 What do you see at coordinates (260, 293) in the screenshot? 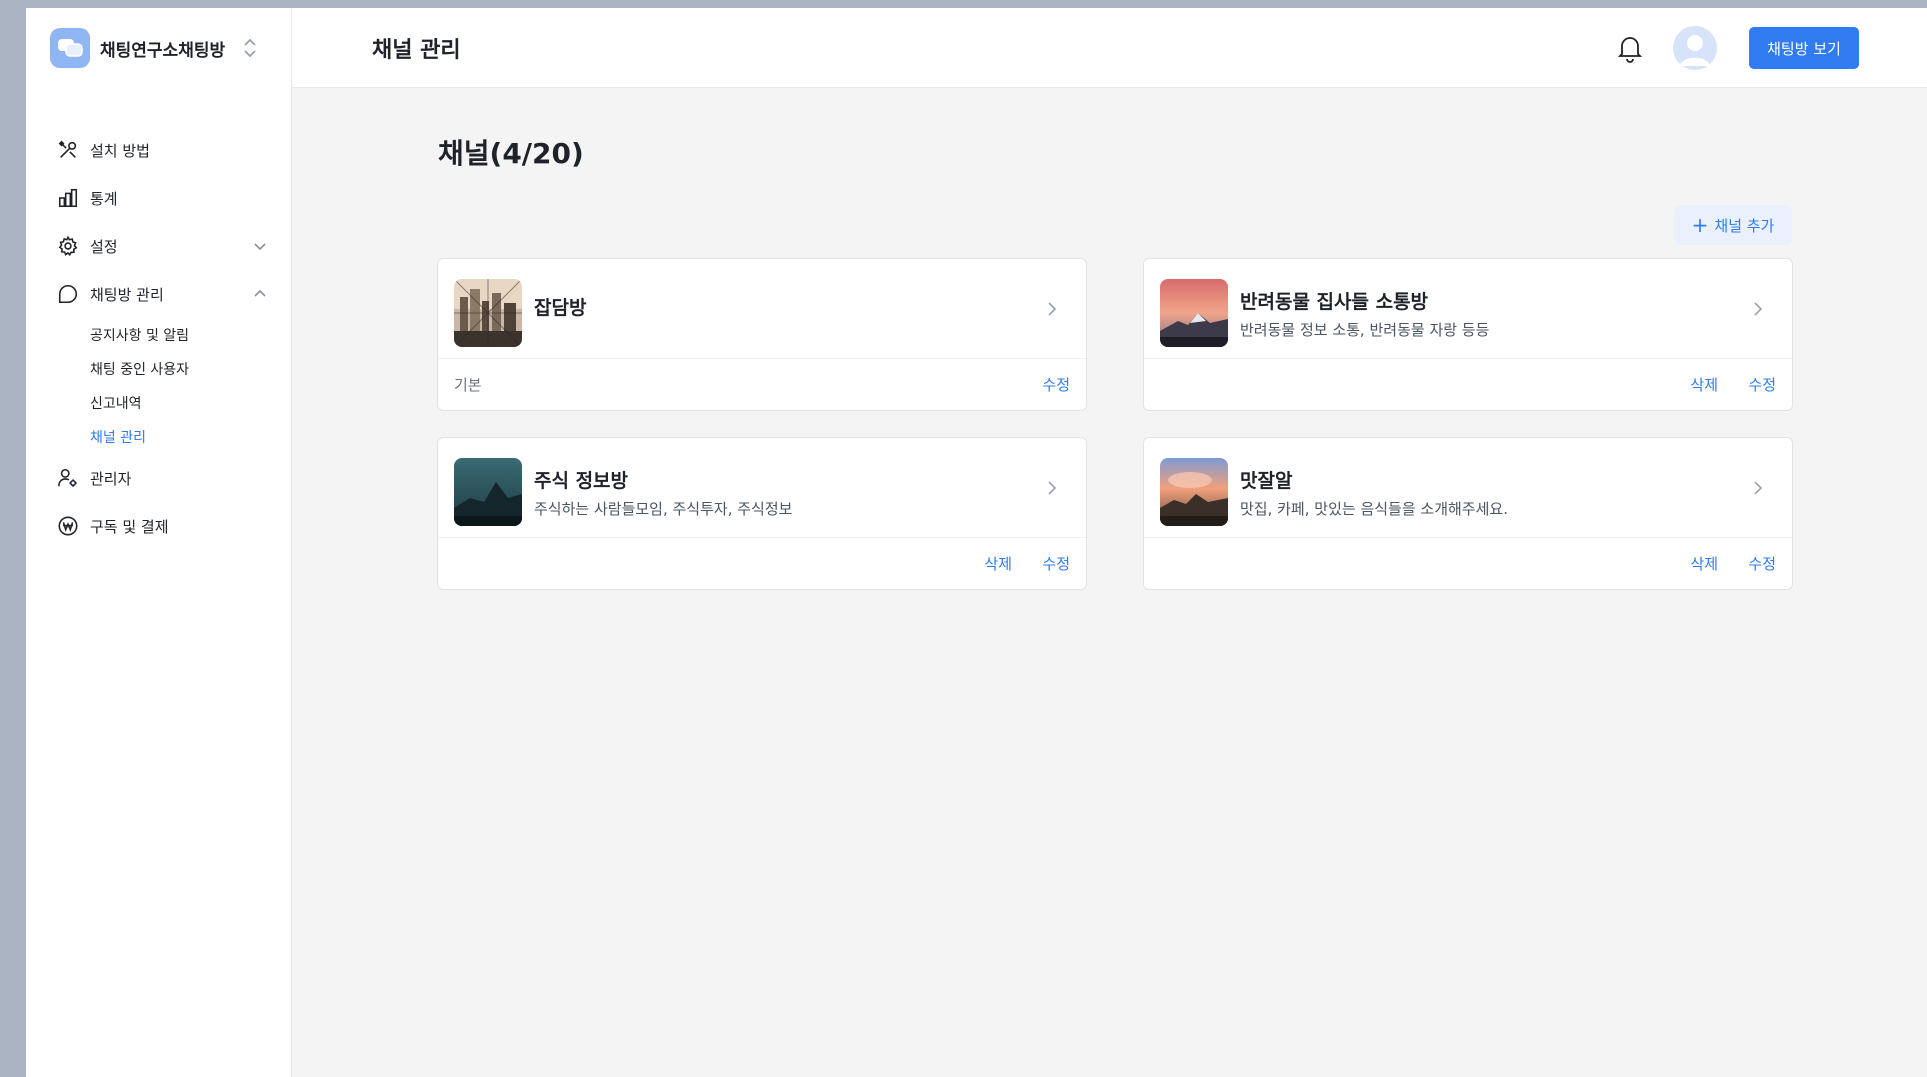
I see `chevron-up-icon` at bounding box center [260, 293].